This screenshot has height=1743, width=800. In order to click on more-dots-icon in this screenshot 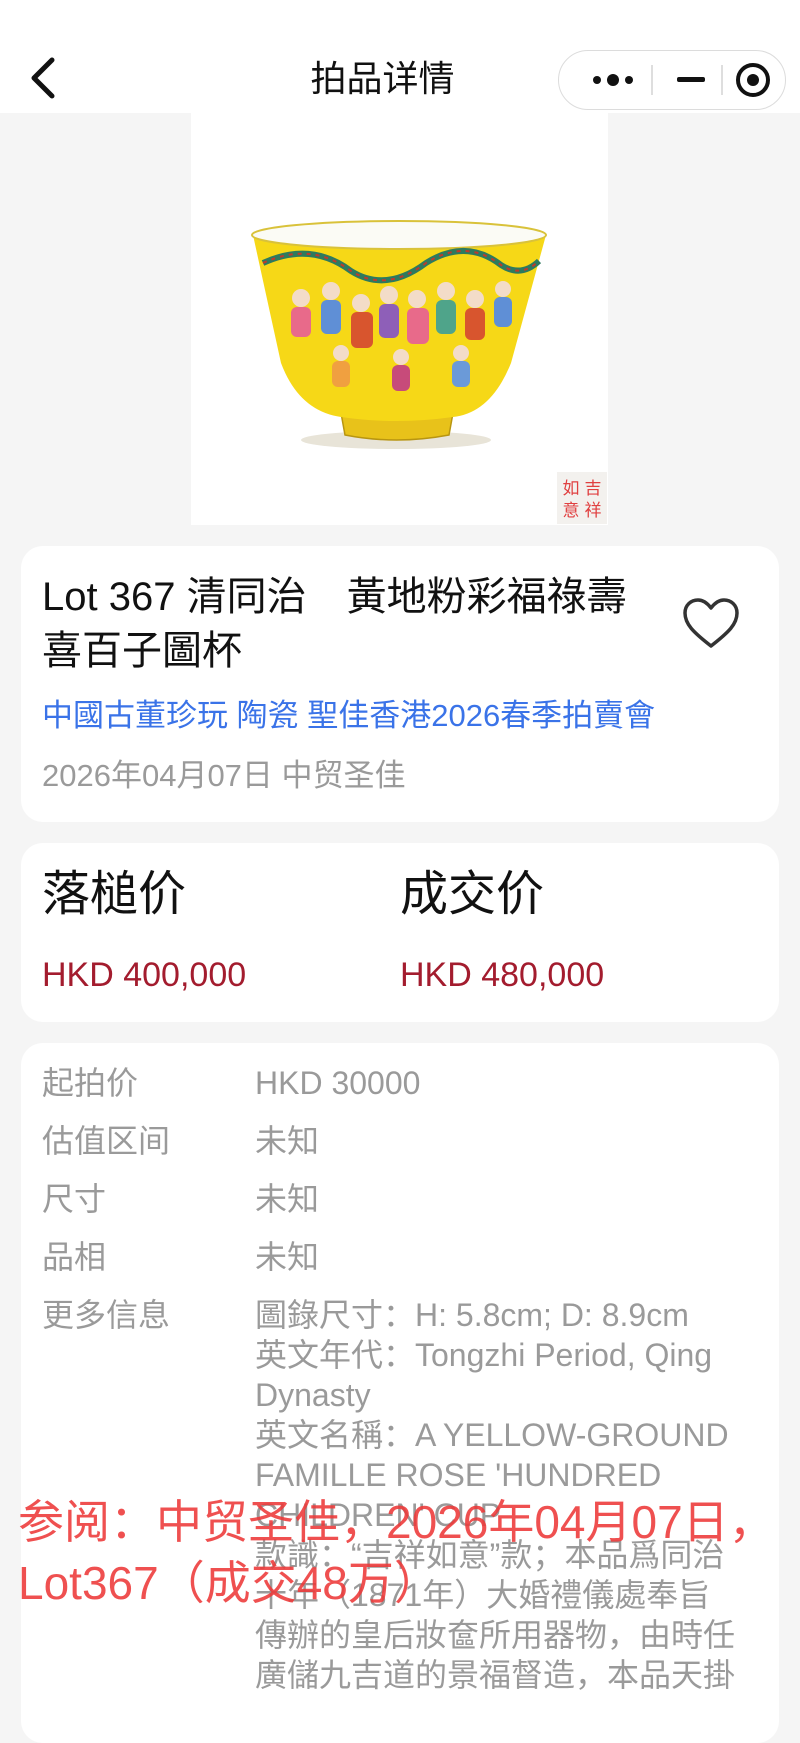, I will do `click(613, 80)`.